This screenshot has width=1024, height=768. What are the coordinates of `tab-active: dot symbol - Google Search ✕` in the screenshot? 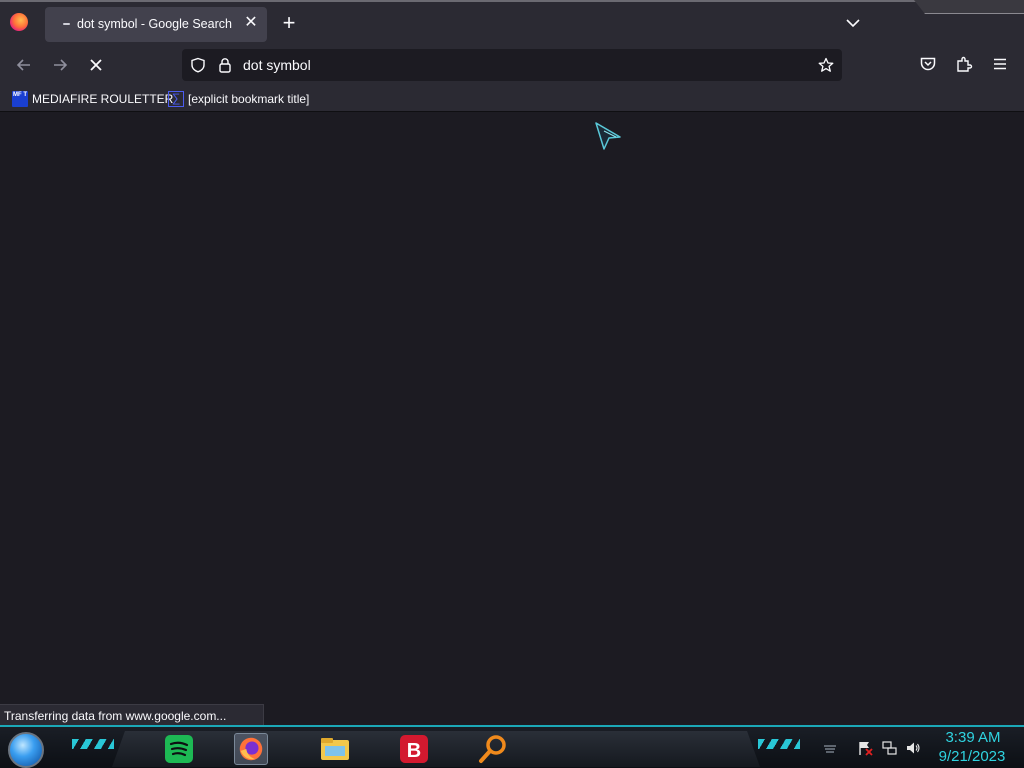 It's located at (156, 24).